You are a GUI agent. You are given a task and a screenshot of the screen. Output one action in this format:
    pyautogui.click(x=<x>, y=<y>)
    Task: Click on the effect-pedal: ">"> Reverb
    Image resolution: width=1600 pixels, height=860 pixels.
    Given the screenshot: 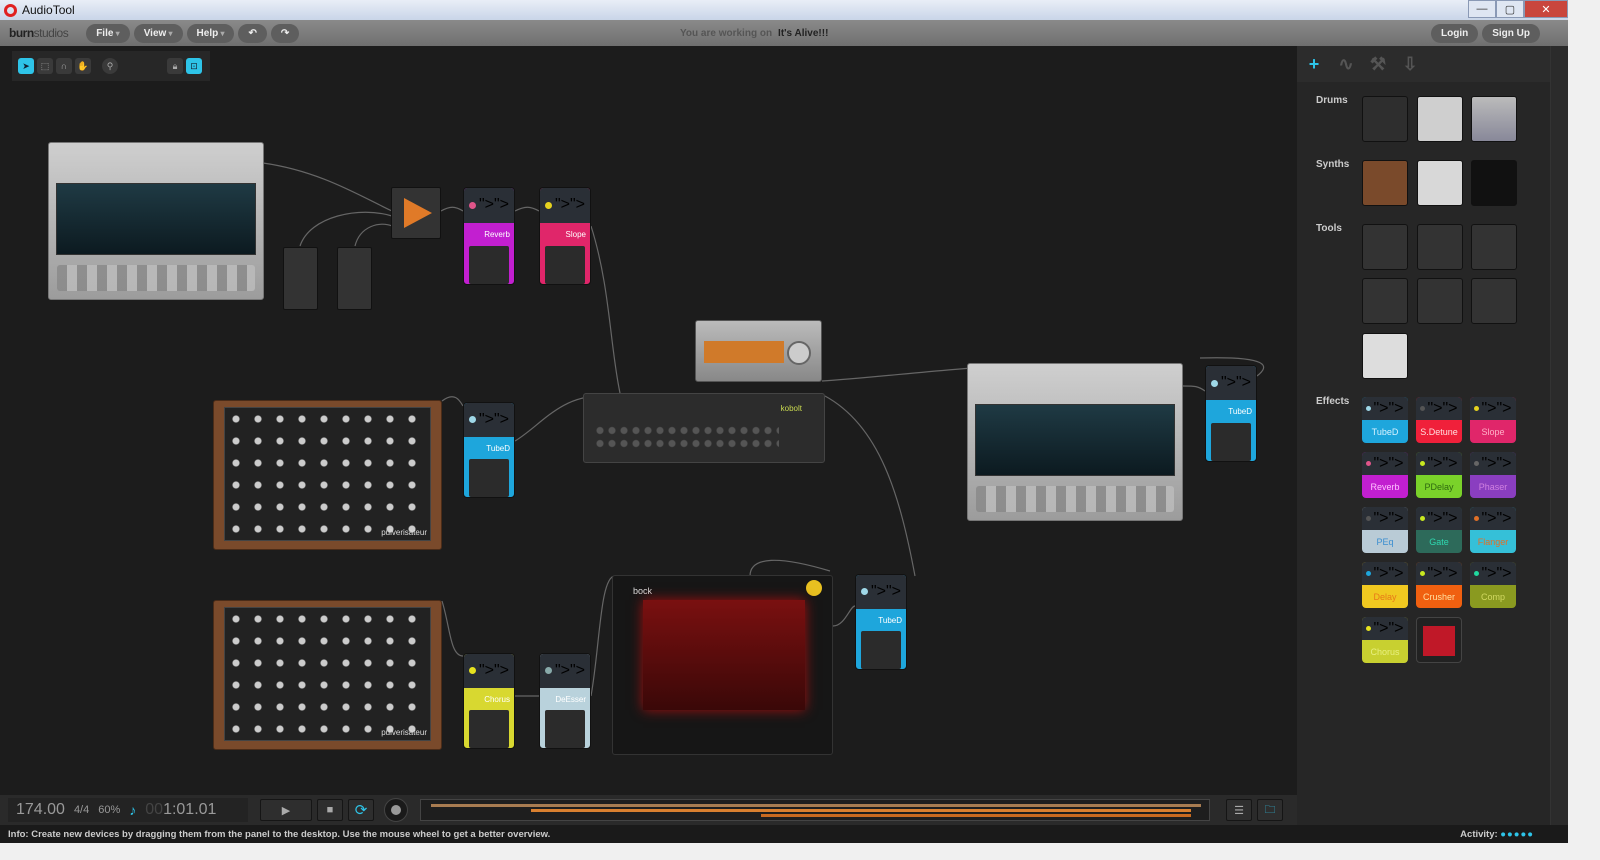 What is the action you would take?
    pyautogui.click(x=489, y=236)
    